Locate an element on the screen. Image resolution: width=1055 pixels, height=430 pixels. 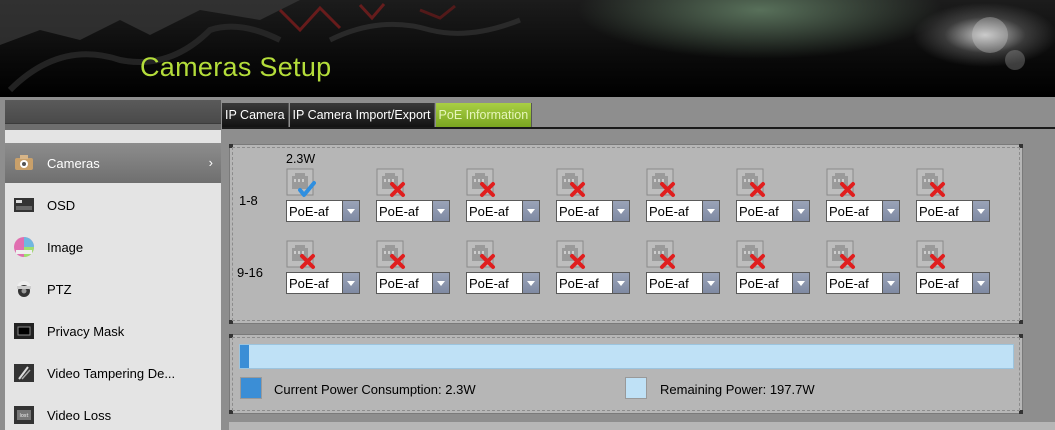
port-power-label: 2.3W is located at coordinates (301, 159).